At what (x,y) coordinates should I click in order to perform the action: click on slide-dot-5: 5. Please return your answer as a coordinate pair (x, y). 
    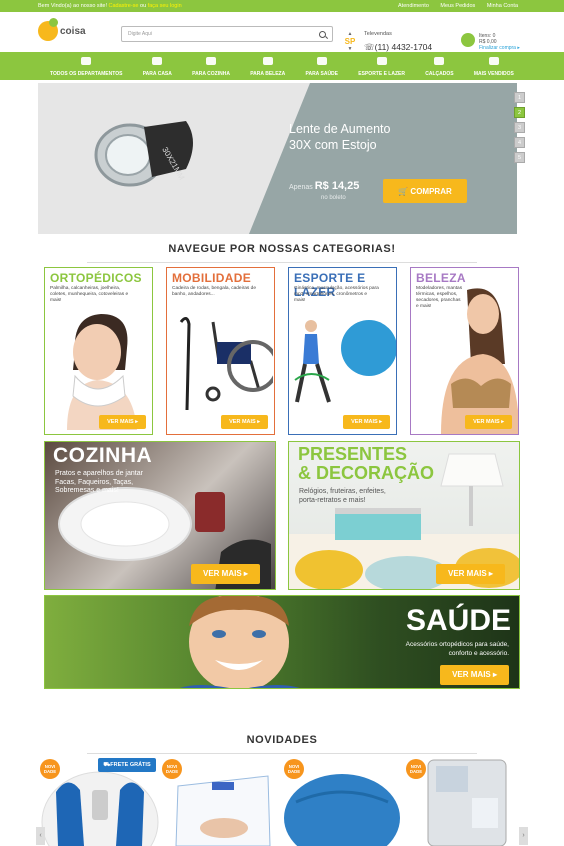
    Looking at the image, I should click on (519, 157).